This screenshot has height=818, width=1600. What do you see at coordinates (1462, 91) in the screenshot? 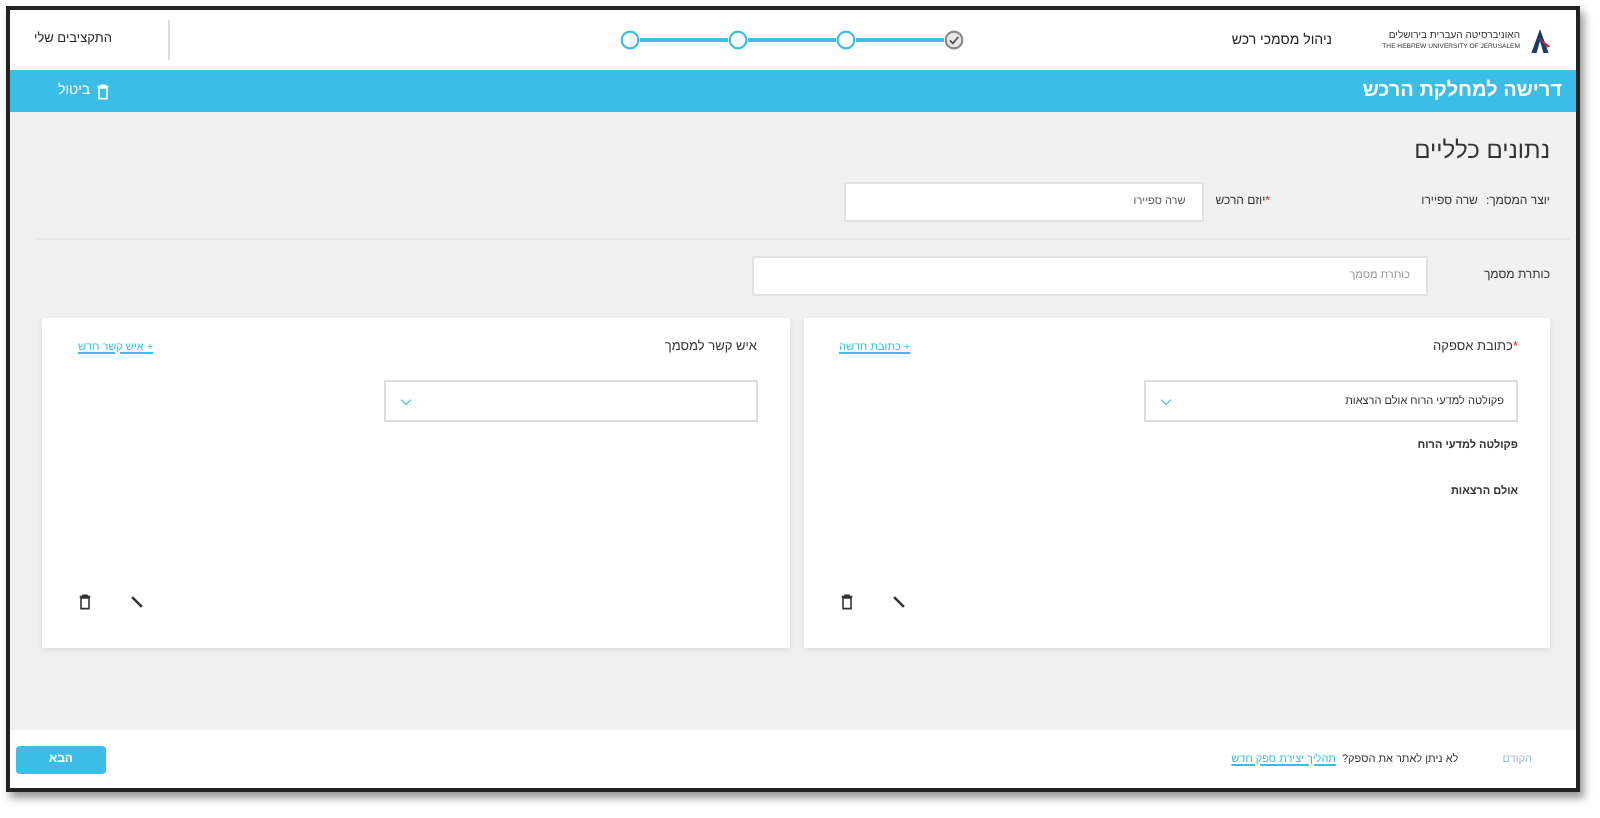
I see `page-title: דרישה למחלקת הרכש` at bounding box center [1462, 91].